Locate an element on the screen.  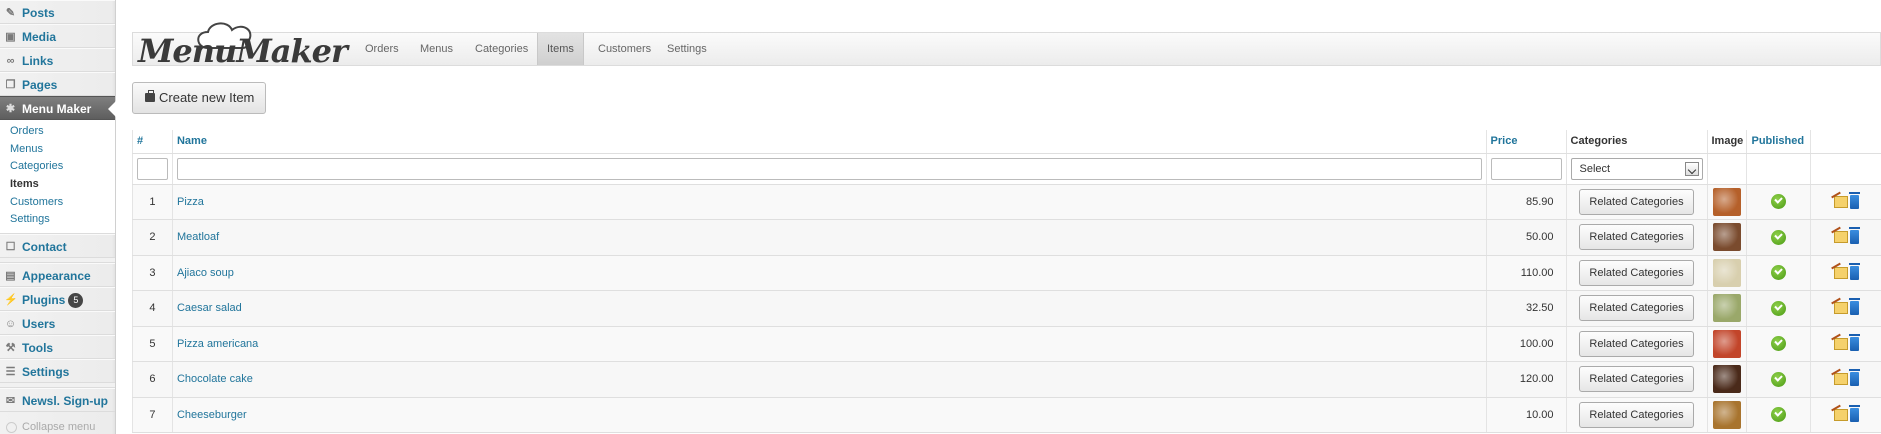
tab-settings: Settings is located at coordinates (687, 49).